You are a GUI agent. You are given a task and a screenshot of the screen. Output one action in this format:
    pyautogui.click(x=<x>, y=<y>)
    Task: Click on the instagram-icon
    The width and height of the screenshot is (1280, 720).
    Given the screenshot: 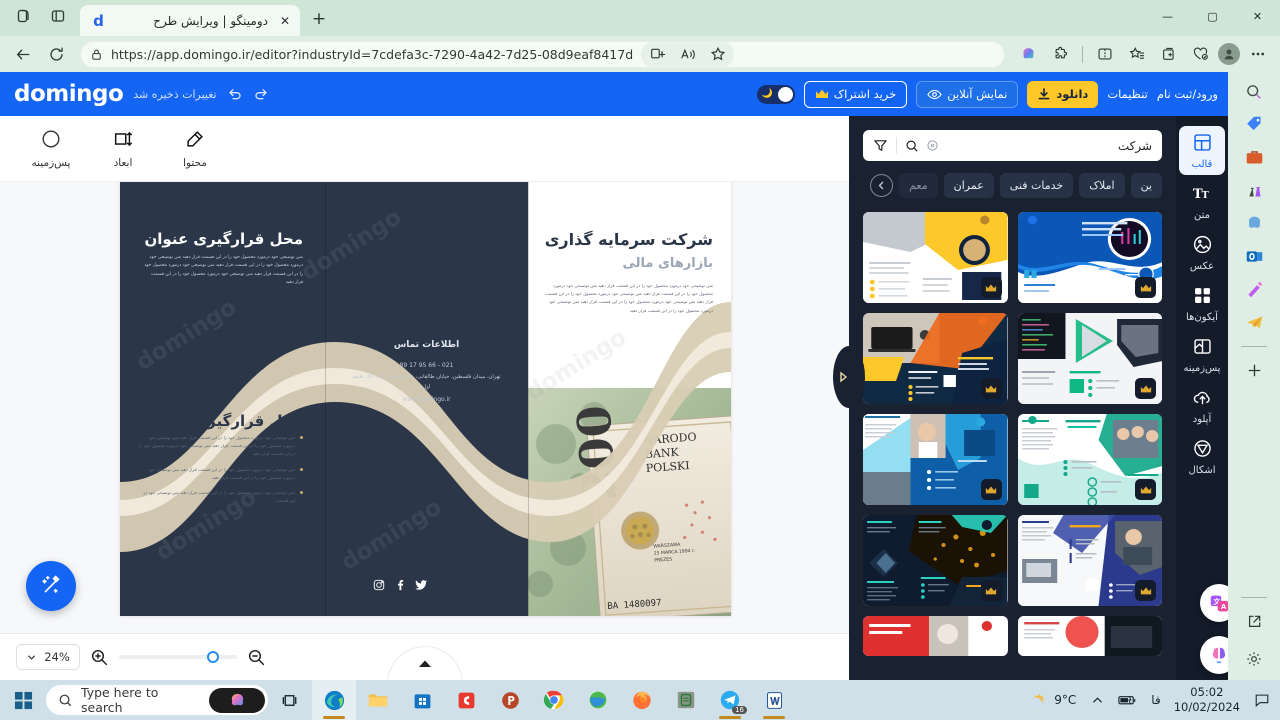 What is the action you would take?
    pyautogui.click(x=379, y=585)
    